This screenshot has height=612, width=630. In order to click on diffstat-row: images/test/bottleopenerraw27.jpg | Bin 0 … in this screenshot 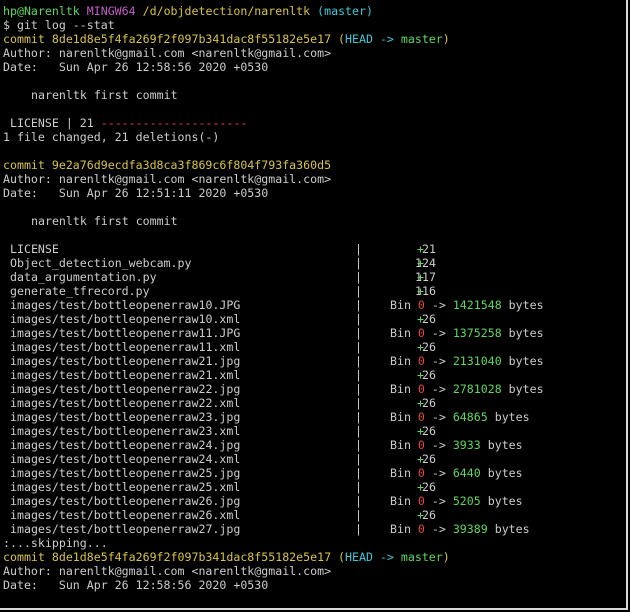, I will do `click(314, 529)`.